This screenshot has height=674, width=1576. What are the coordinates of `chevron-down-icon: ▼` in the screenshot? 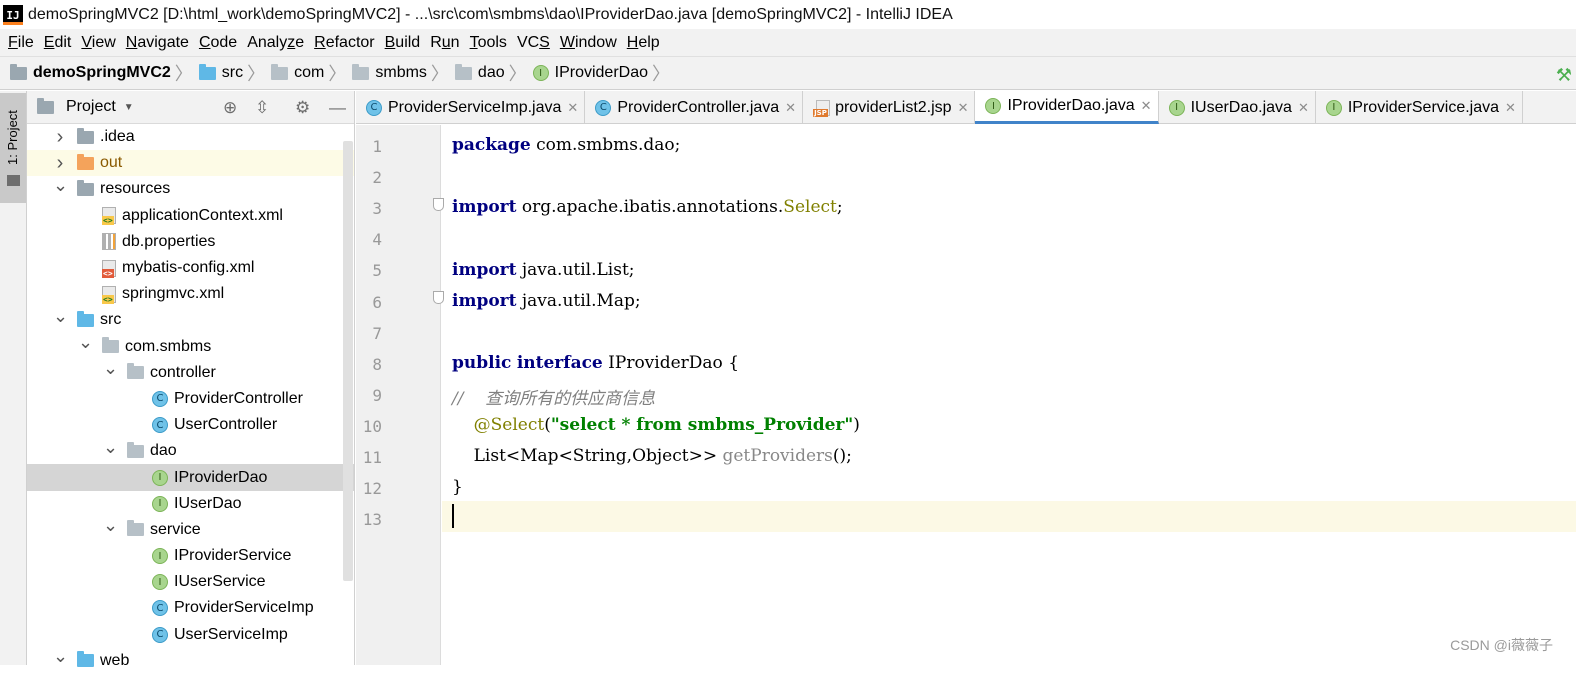 It's located at (129, 107).